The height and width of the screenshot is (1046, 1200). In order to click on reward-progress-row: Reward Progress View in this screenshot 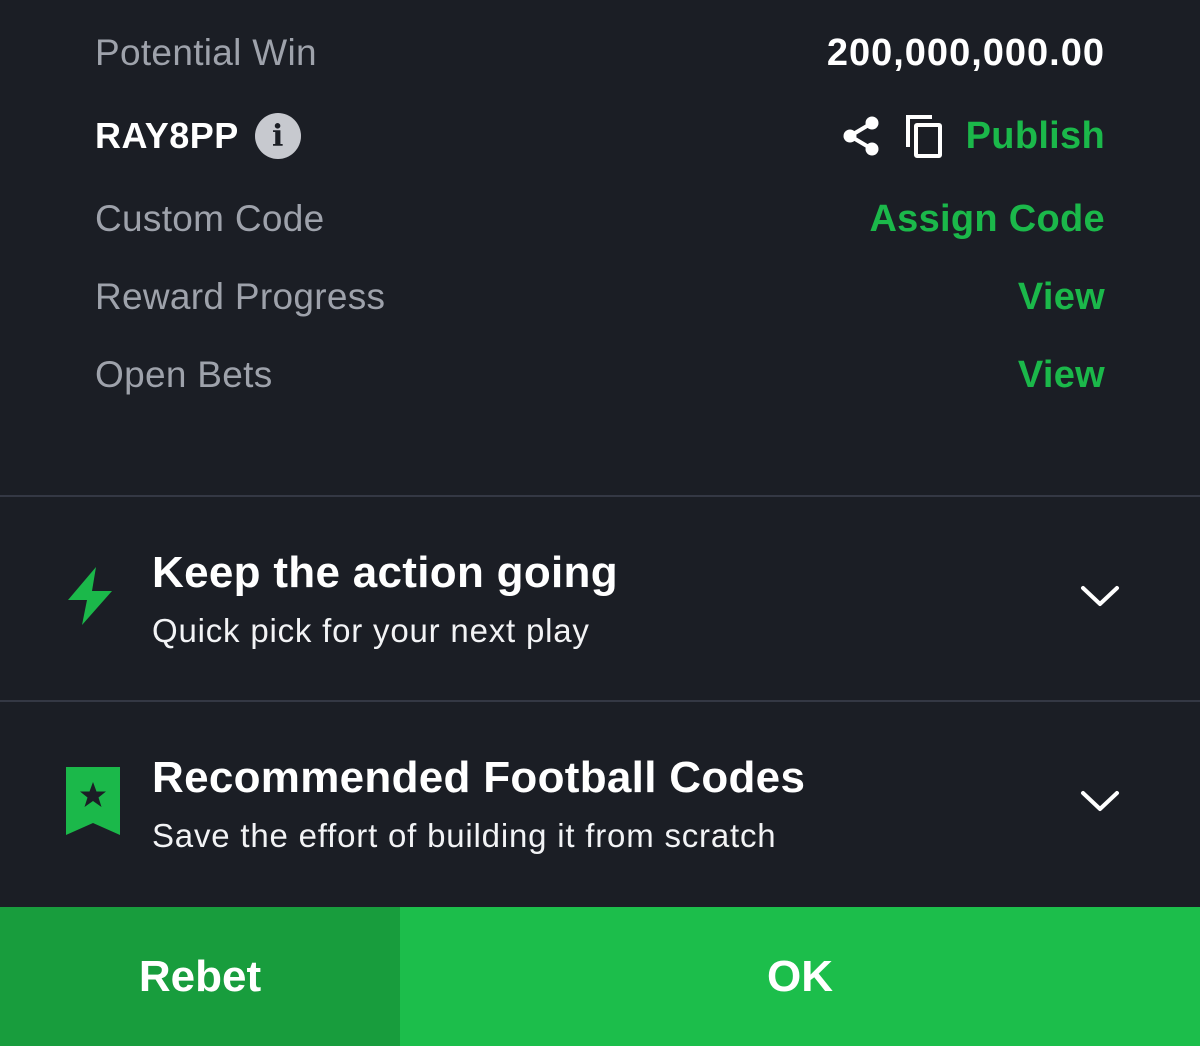, I will do `click(600, 297)`.